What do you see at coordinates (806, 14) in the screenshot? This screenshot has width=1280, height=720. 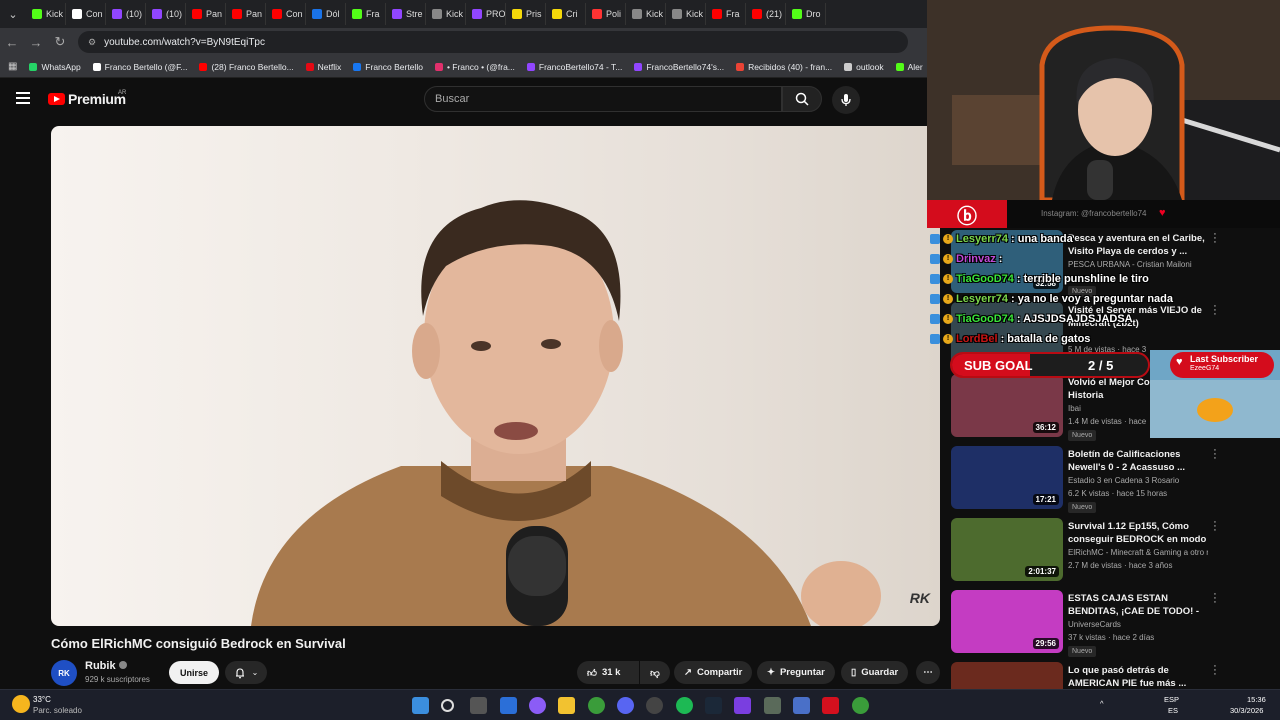 I see `browser-tab: Dro` at bounding box center [806, 14].